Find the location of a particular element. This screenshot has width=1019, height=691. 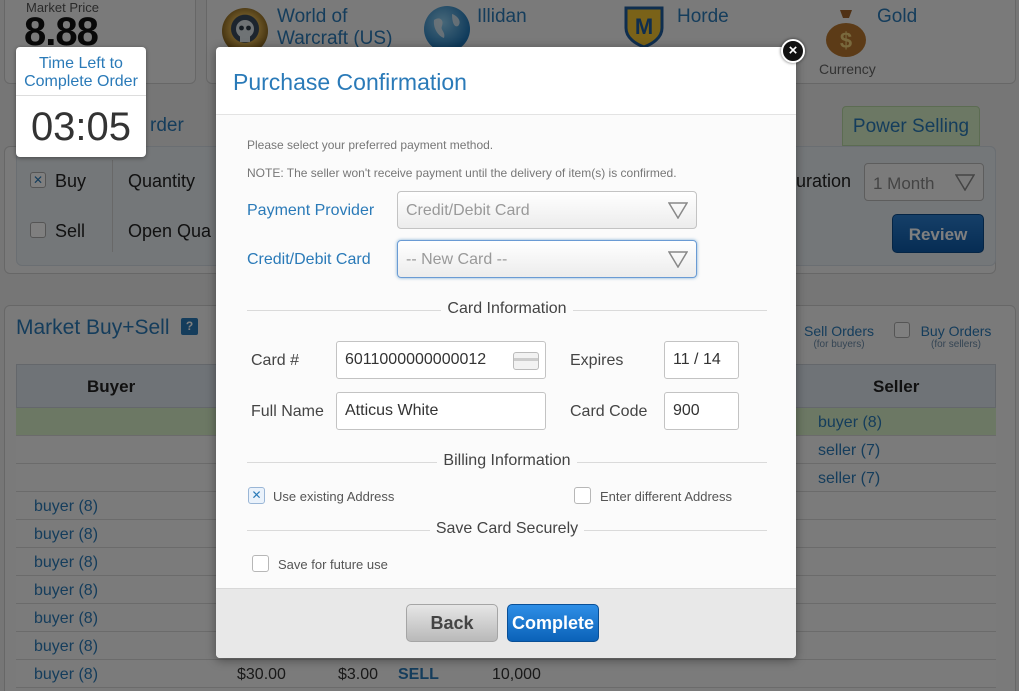

use-existing-address-label: Use existing Address is located at coordinates (334, 496).